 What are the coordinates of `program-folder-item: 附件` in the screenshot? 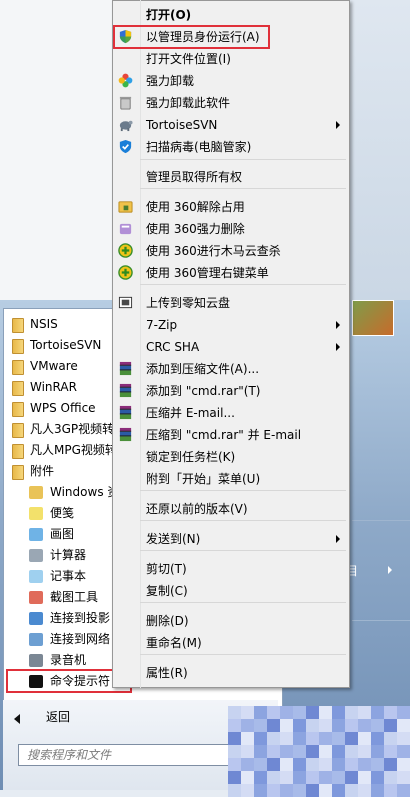 It's located at (42, 471).